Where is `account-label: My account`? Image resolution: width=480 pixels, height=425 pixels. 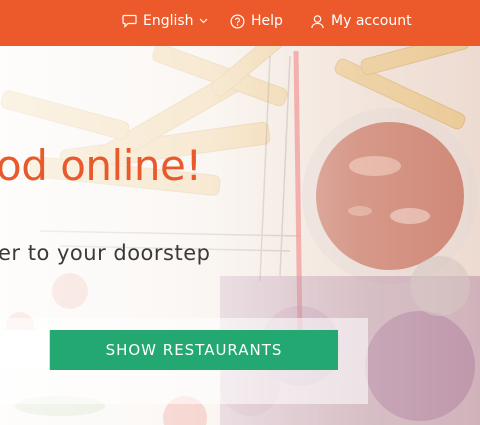 account-label: My account is located at coordinates (371, 21).